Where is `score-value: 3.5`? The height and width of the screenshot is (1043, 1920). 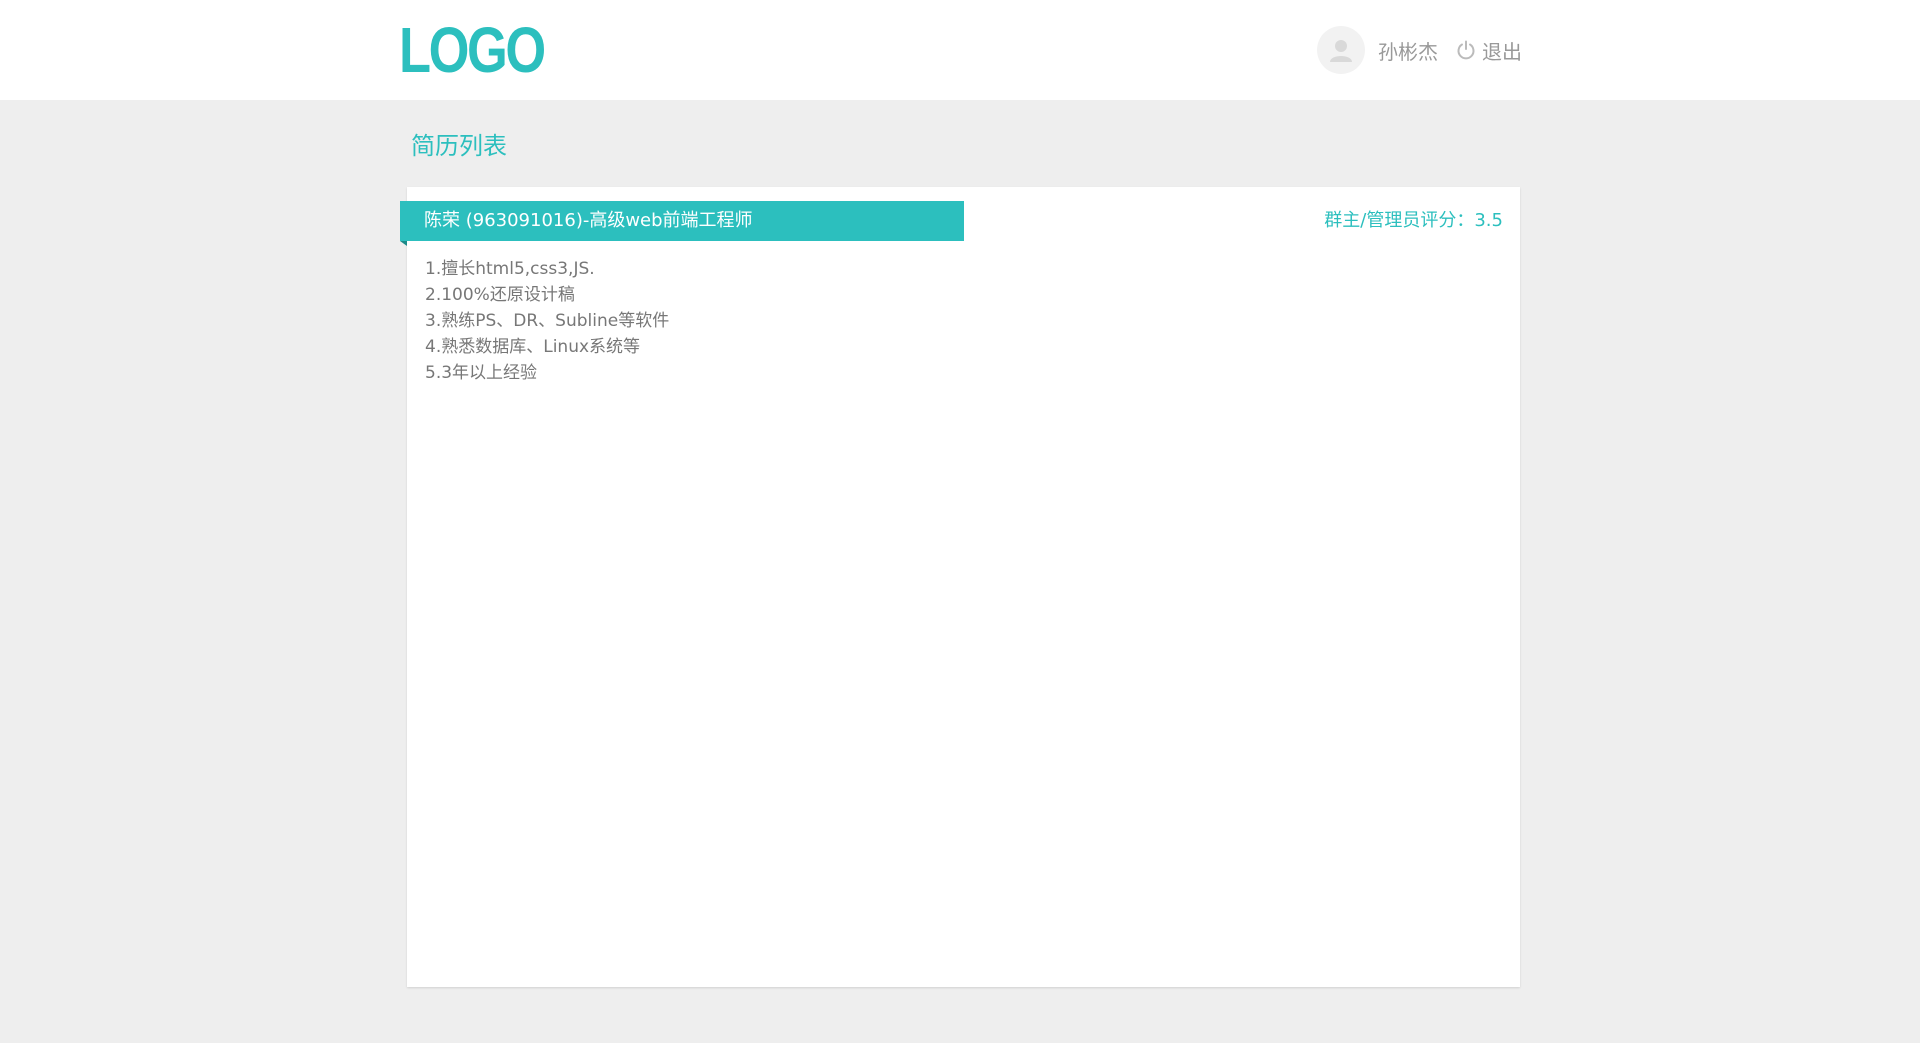 score-value: 3.5 is located at coordinates (1488, 220).